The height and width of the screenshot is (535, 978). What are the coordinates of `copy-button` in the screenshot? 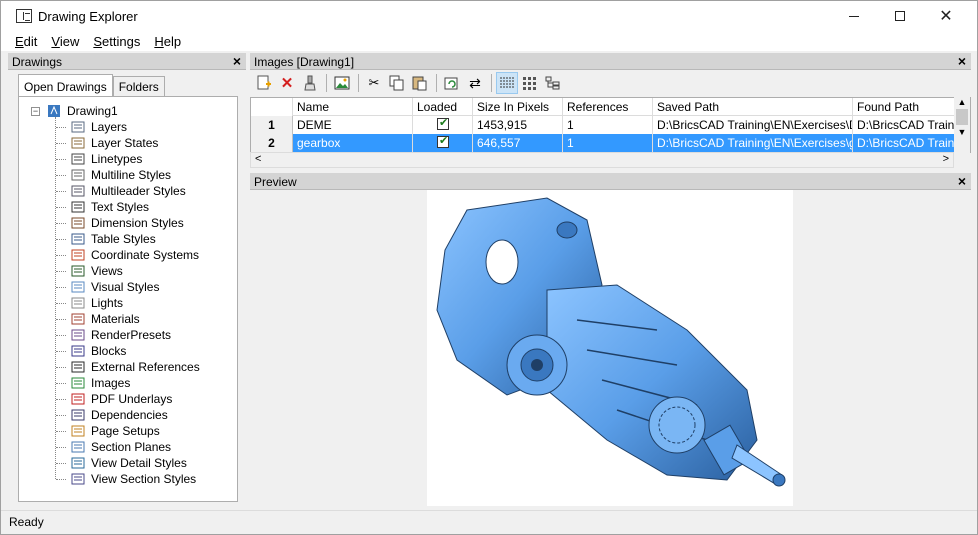 It's located at (397, 83).